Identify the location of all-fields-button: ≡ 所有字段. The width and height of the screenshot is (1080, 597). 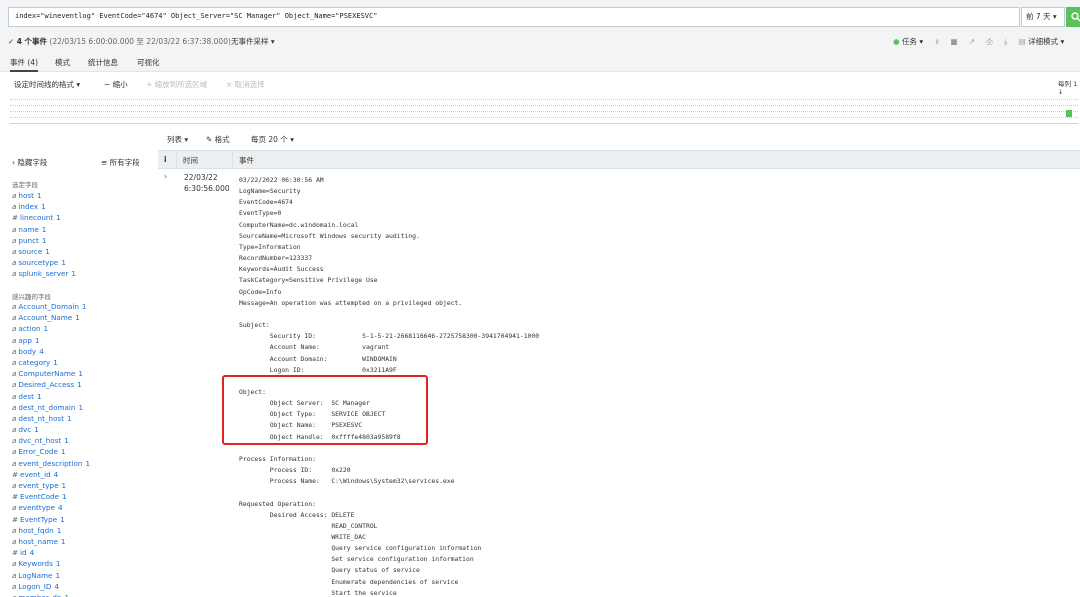
(120, 162).